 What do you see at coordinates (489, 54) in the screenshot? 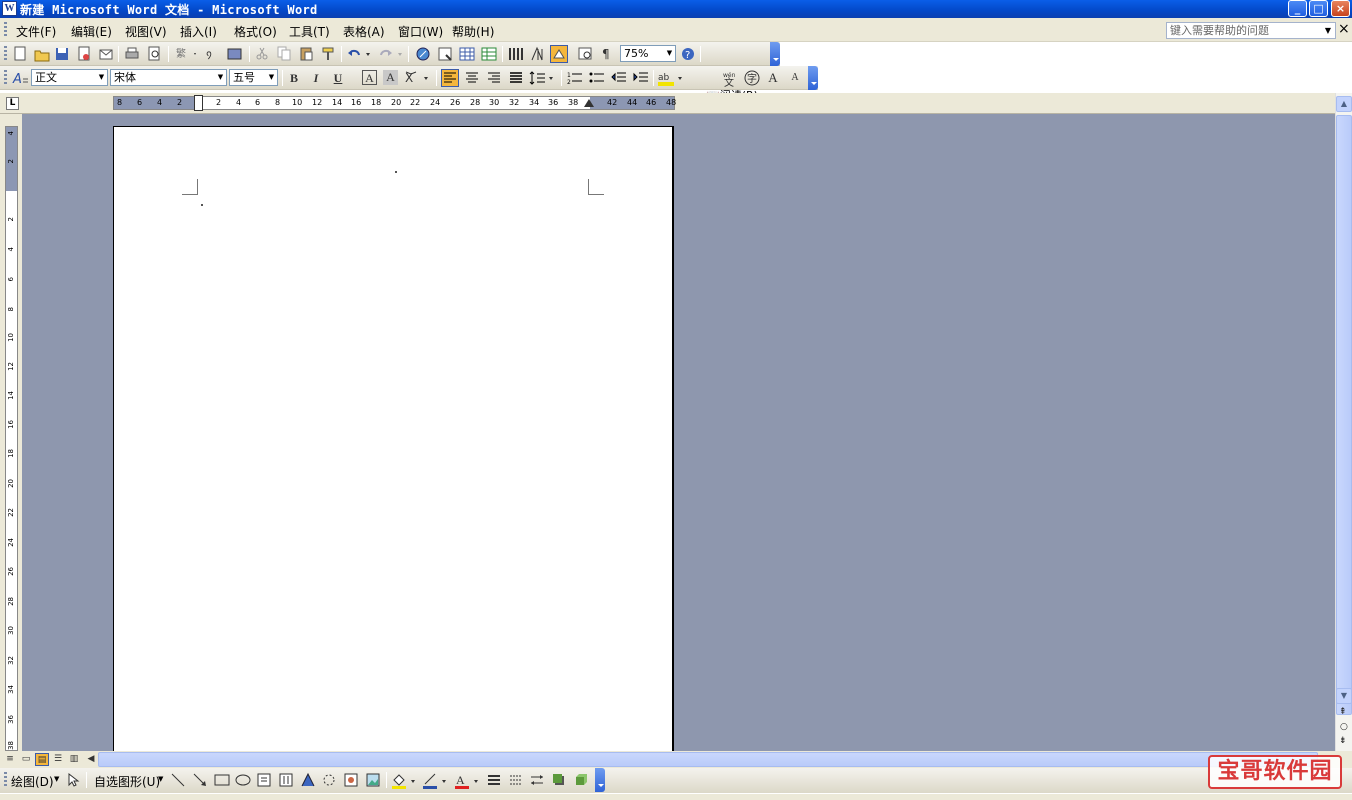
I see `insert-excel-icon` at bounding box center [489, 54].